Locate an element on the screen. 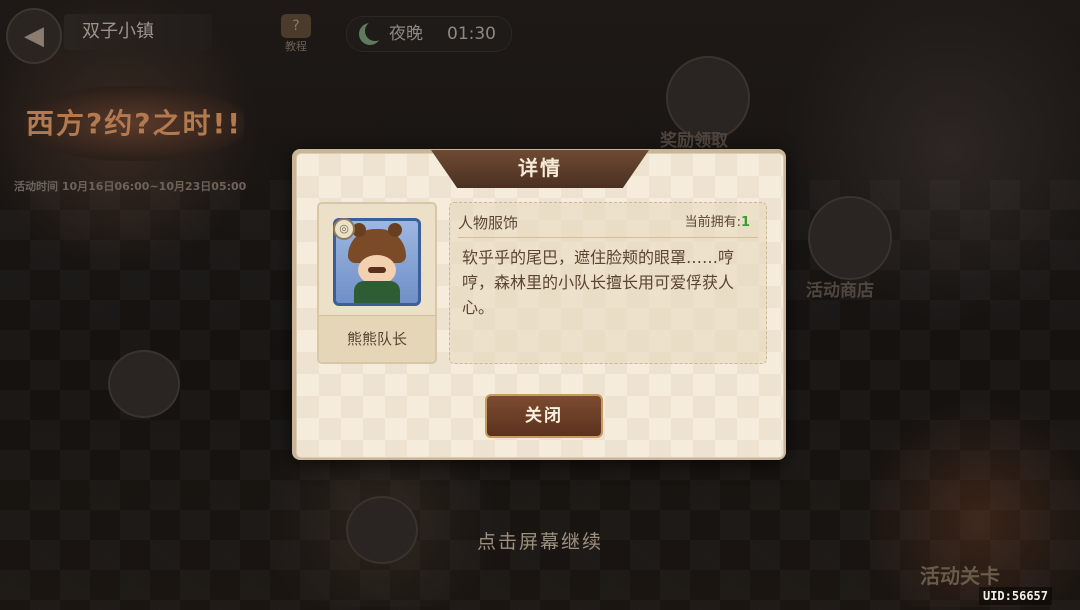 The height and width of the screenshot is (610, 1080). tutorial-label: 教程 is located at coordinates (296, 46).